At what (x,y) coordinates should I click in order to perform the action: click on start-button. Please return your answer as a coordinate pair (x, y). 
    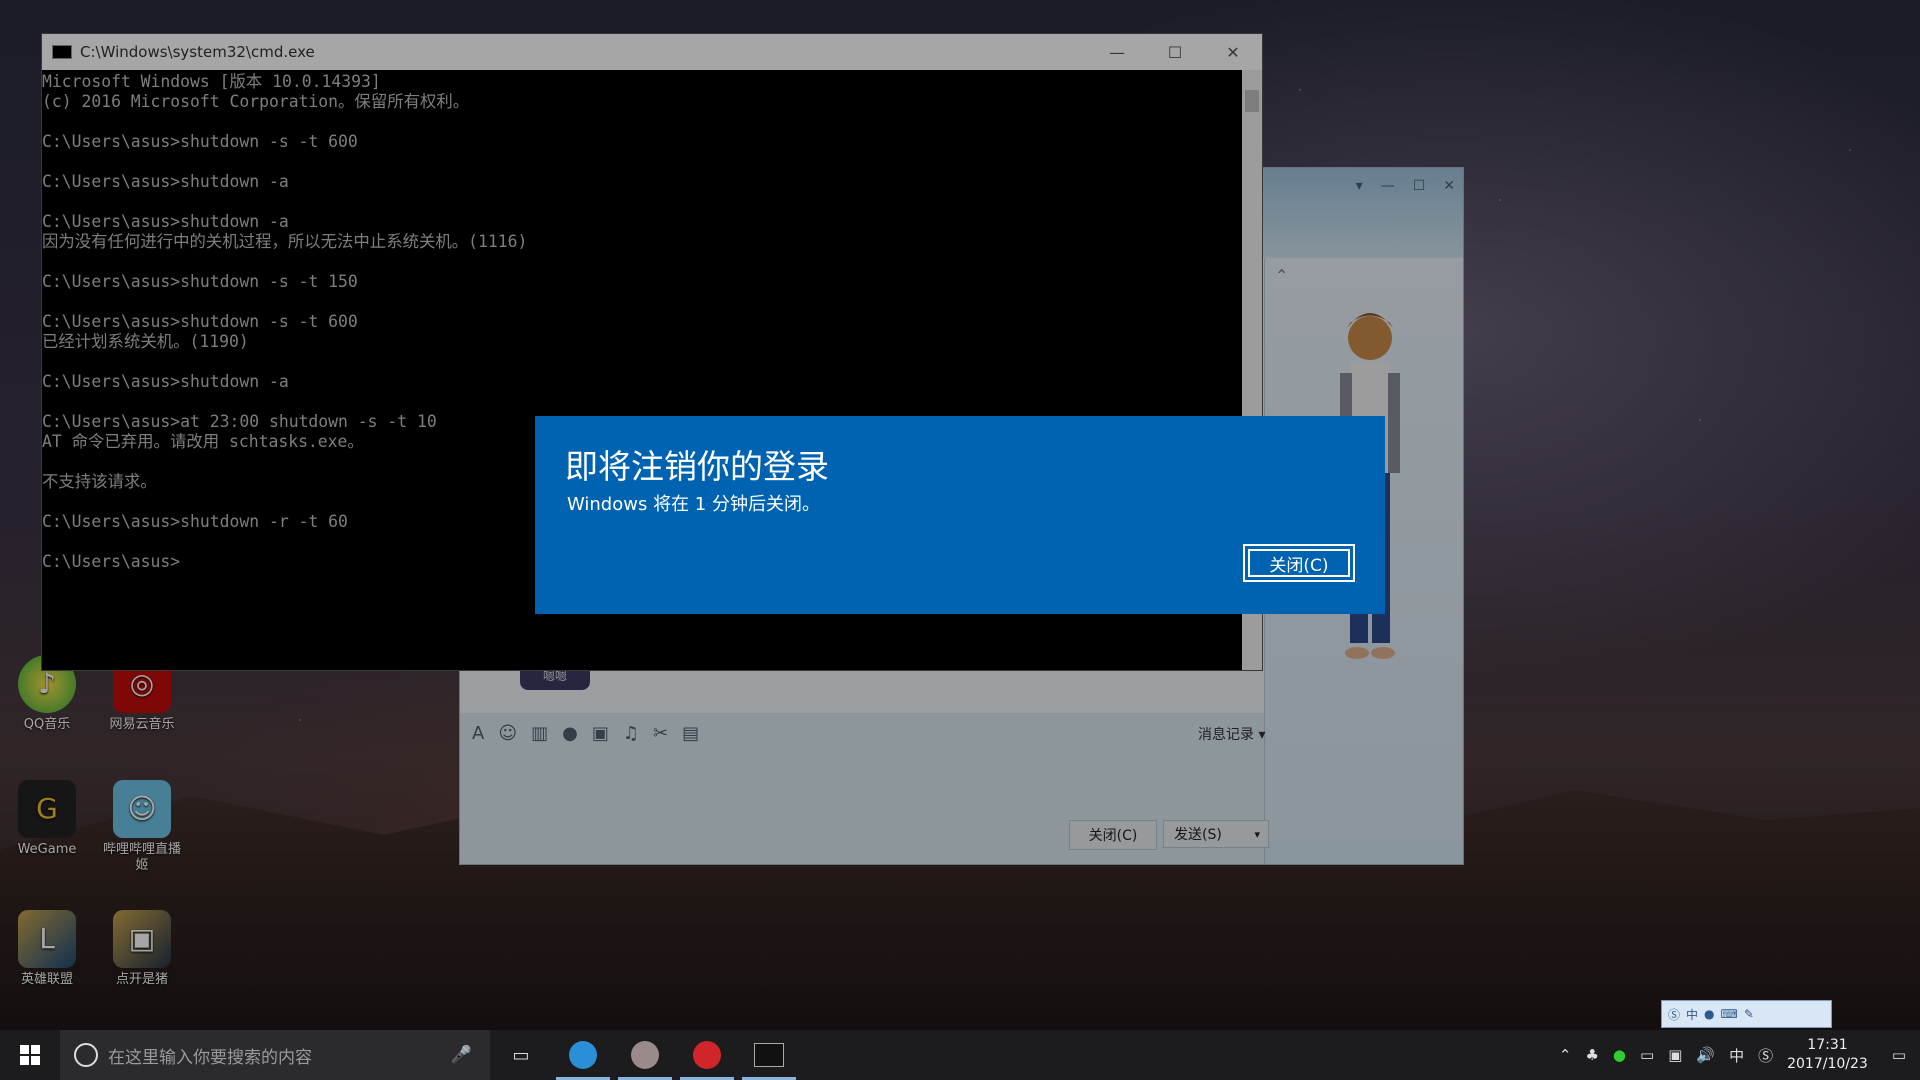
    Looking at the image, I should click on (30, 1055).